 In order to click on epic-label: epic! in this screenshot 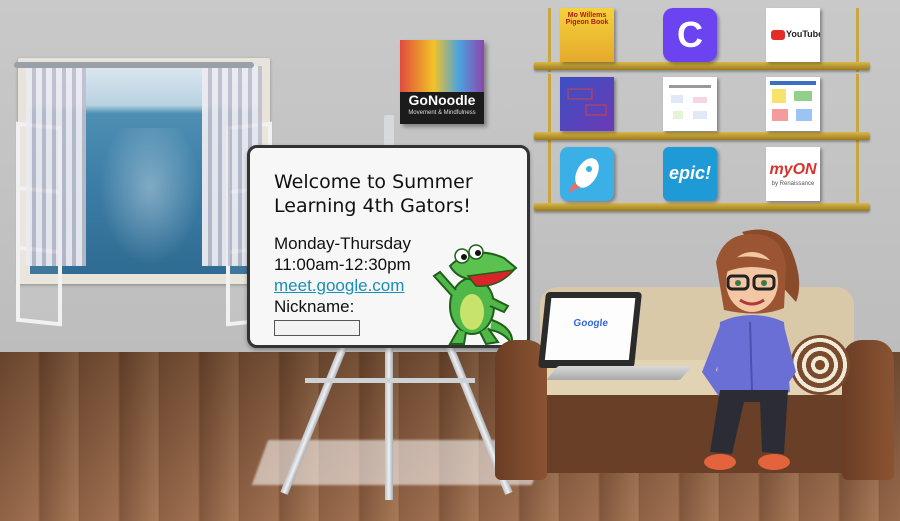, I will do `click(689, 173)`.